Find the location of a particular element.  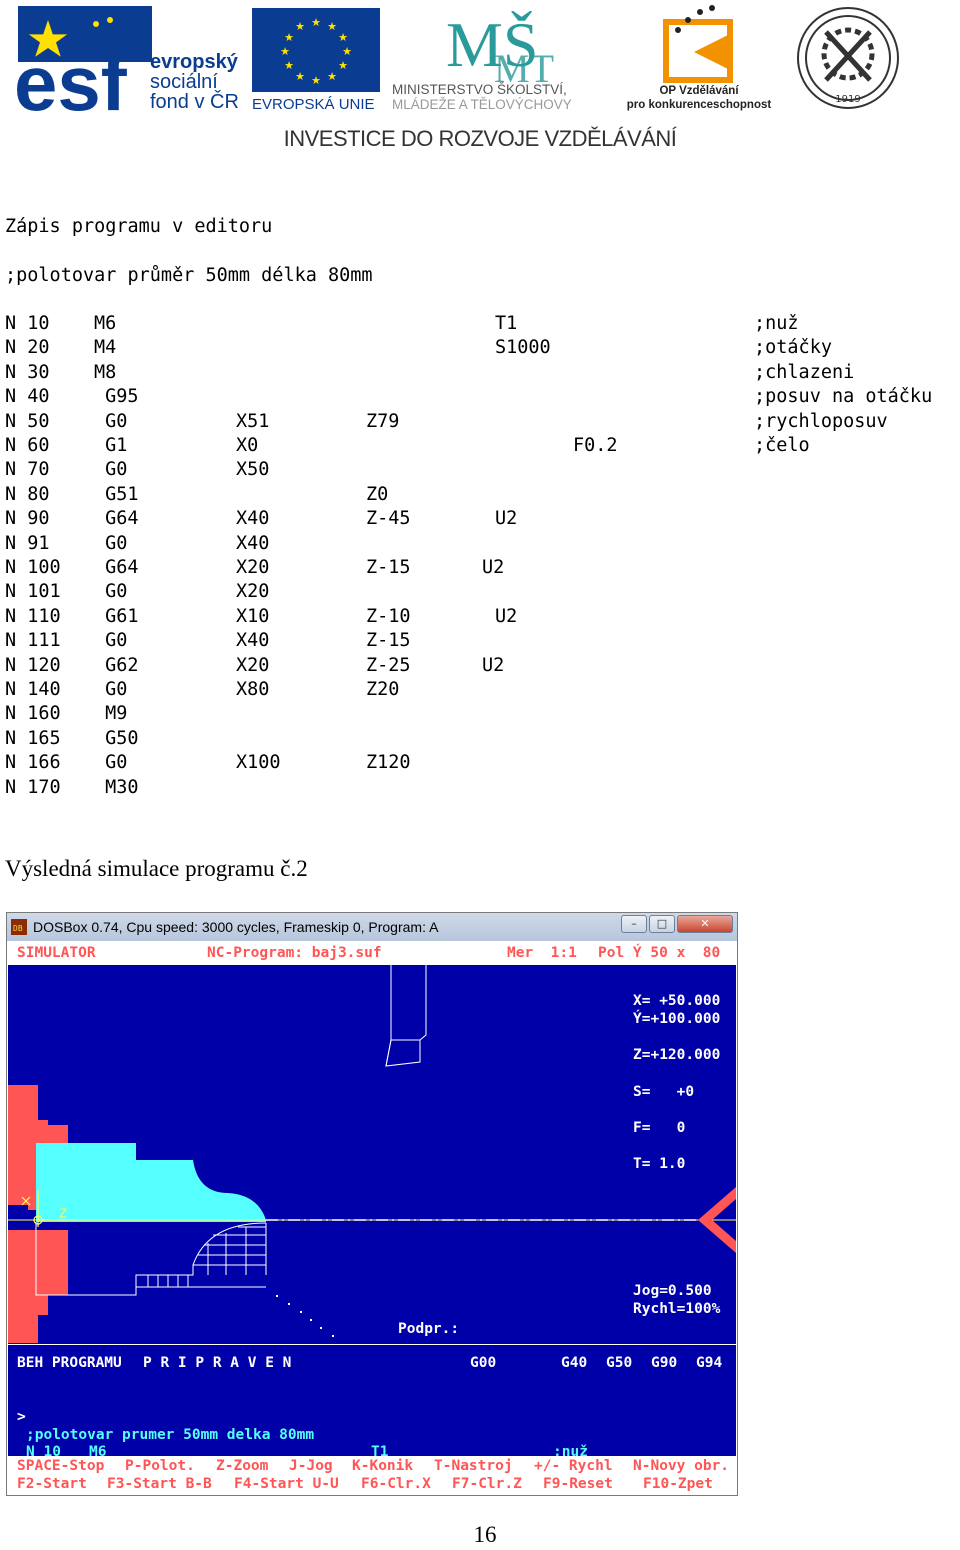

program-code: G50 is located at coordinates (116, 738).